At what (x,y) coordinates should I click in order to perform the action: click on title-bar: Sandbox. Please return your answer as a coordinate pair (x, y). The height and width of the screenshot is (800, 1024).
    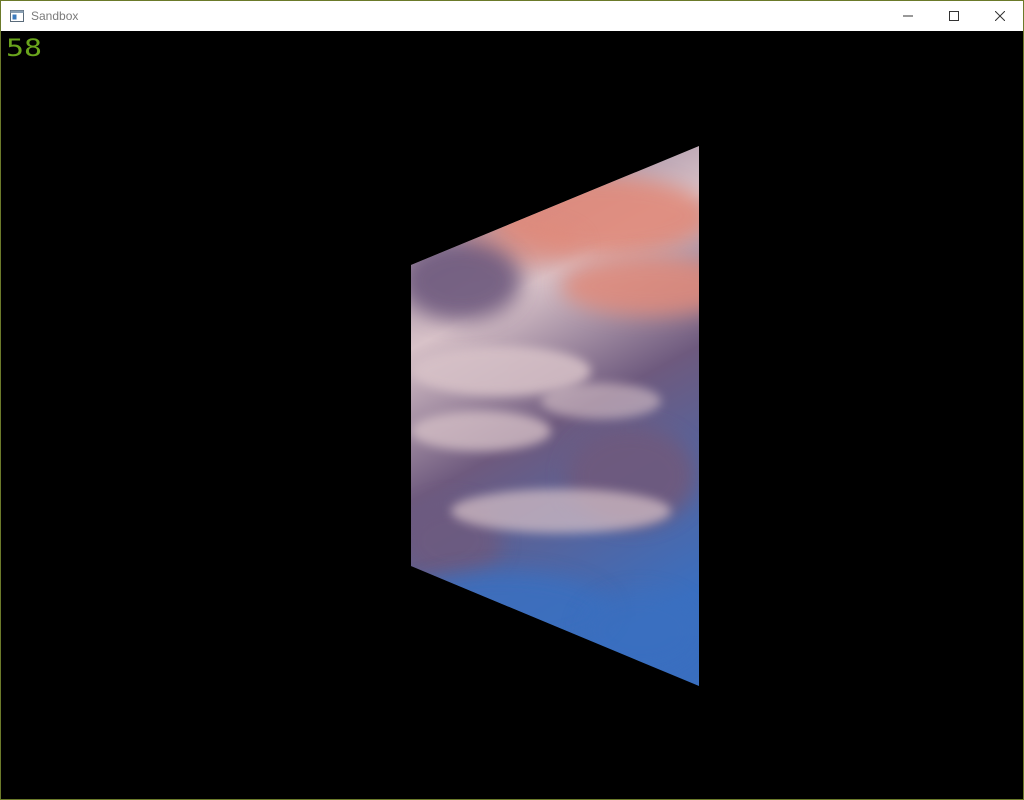
    Looking at the image, I should click on (512, 16).